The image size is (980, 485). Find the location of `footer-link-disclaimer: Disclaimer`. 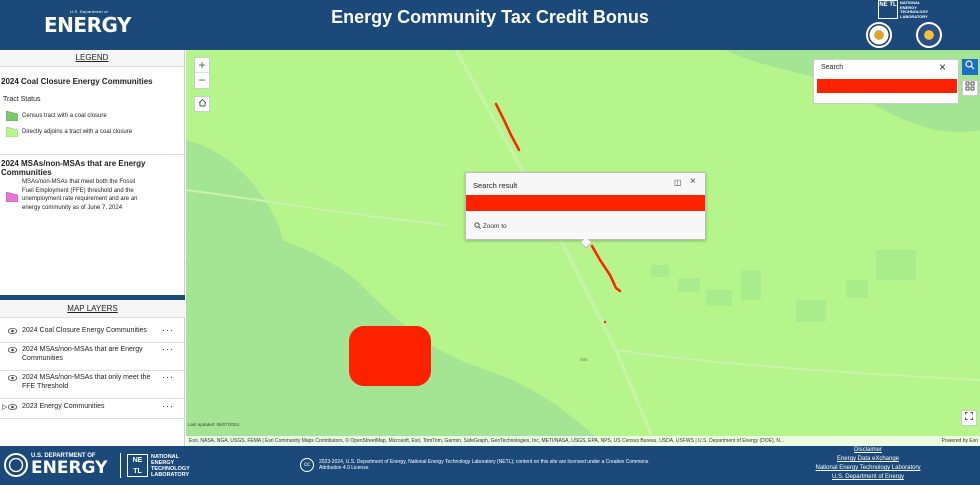

footer-link-disclaimer: Disclaimer is located at coordinates (868, 450).